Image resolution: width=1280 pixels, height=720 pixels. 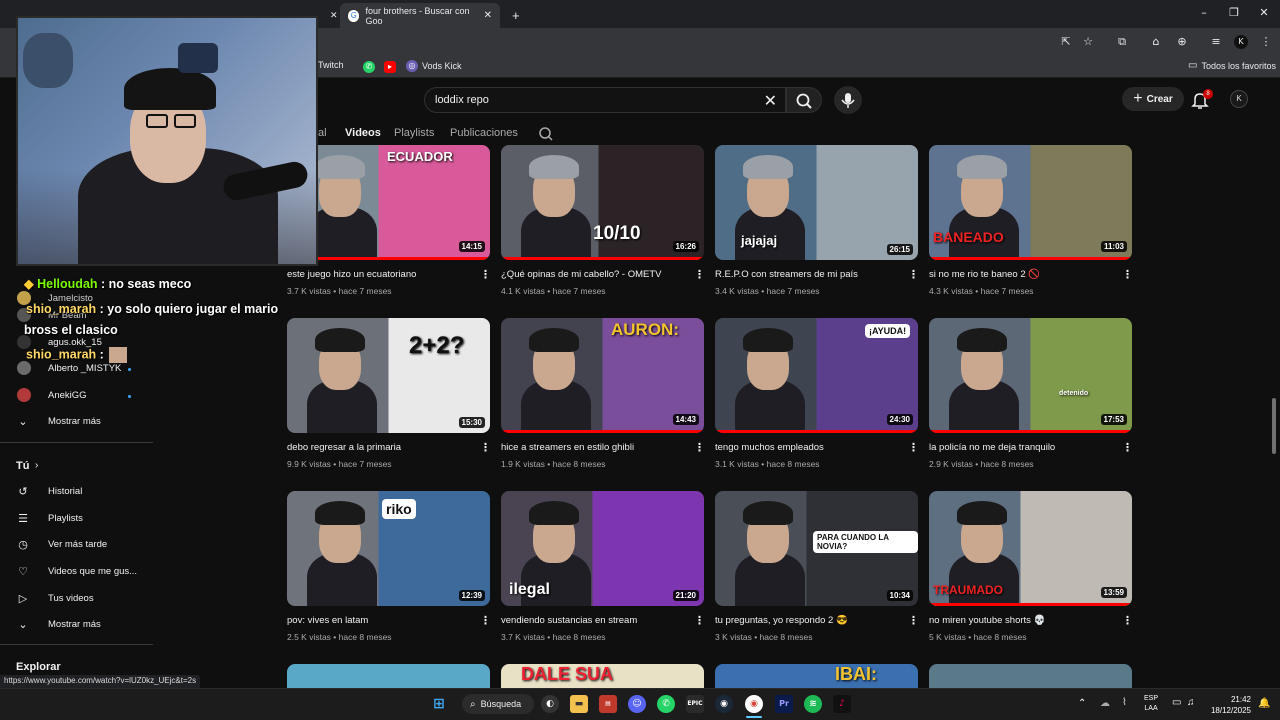 What do you see at coordinates (1266, 42) in the screenshot?
I see `menu-kebab-icon: ⋮` at bounding box center [1266, 42].